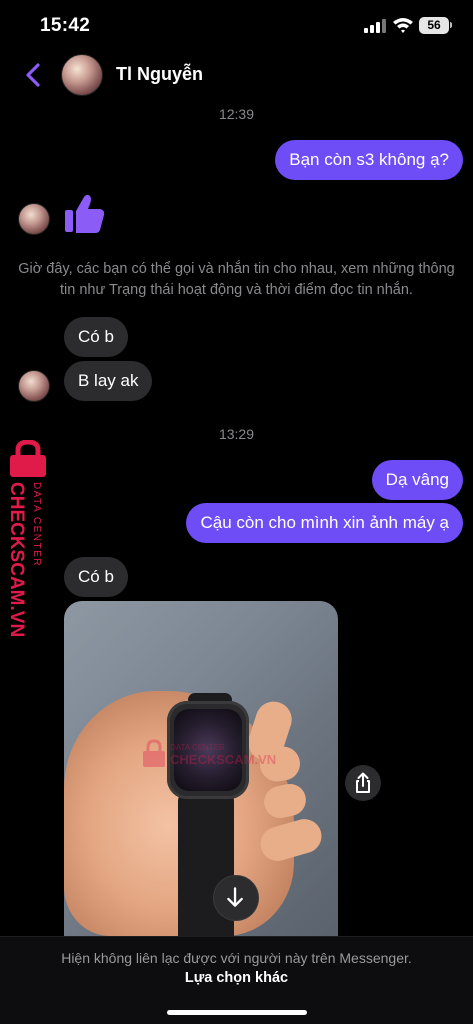  I want to click on back-chevron-icon, so click(34, 75).